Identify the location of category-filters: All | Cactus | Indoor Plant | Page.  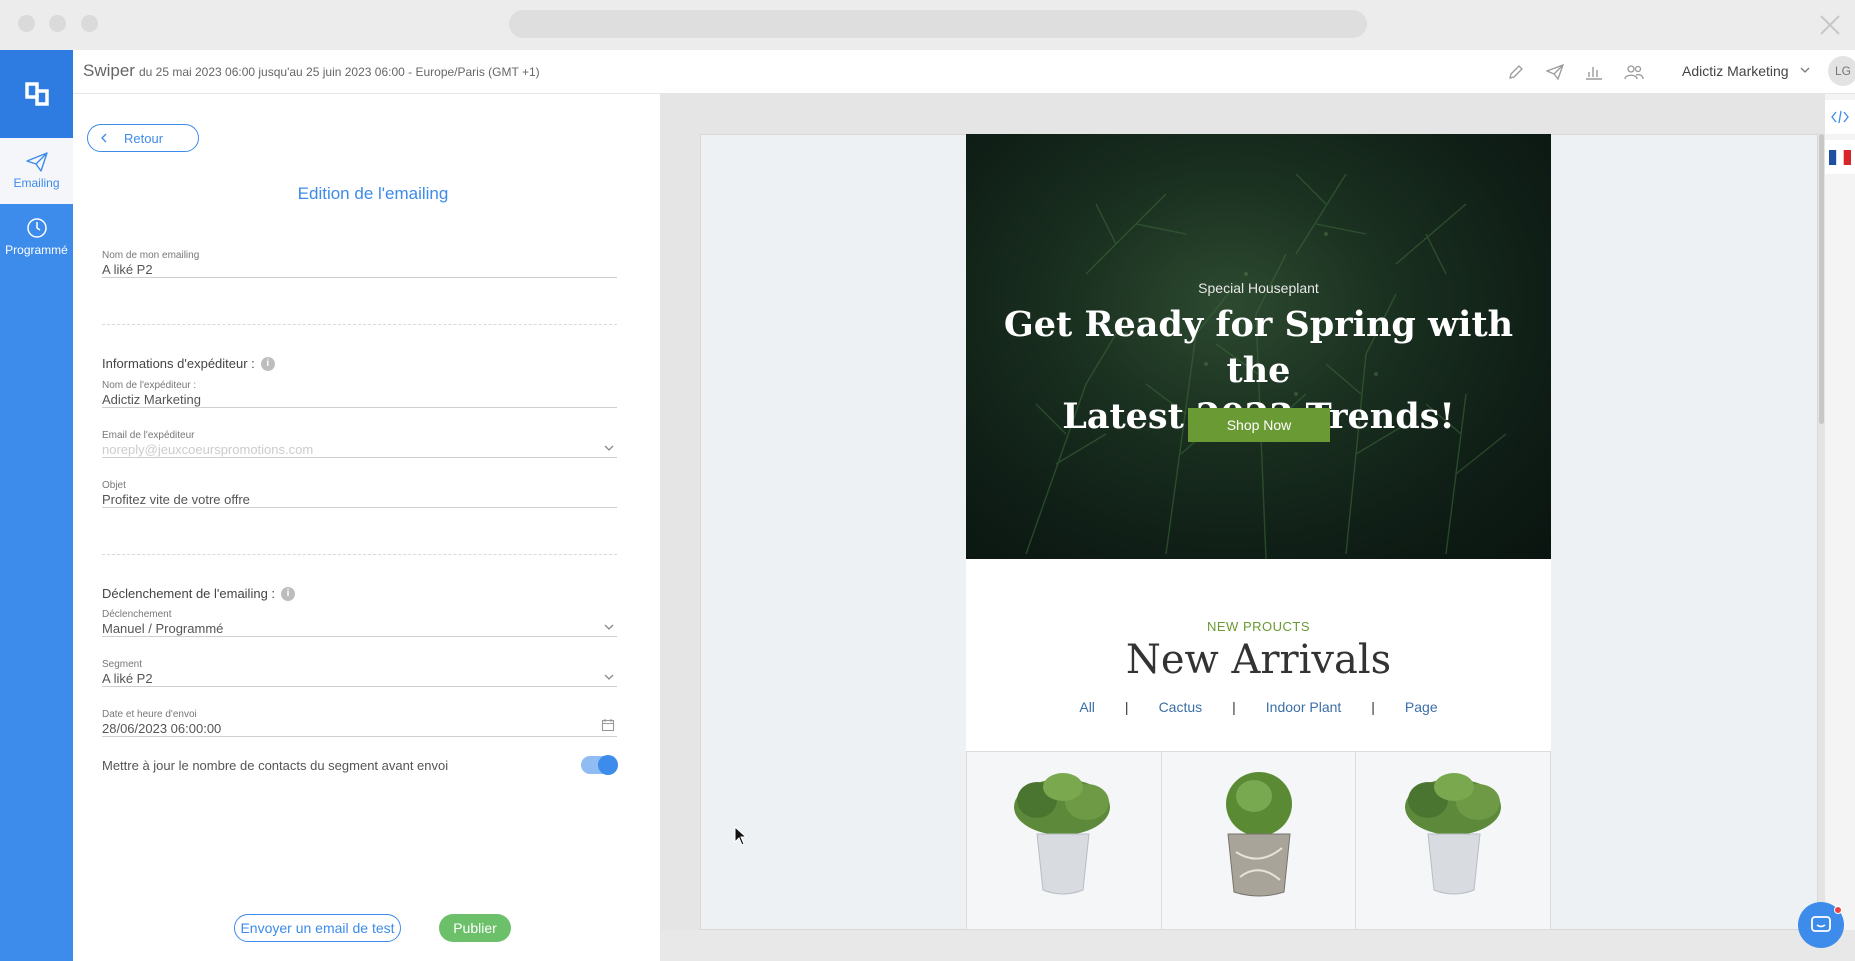
(1258, 707).